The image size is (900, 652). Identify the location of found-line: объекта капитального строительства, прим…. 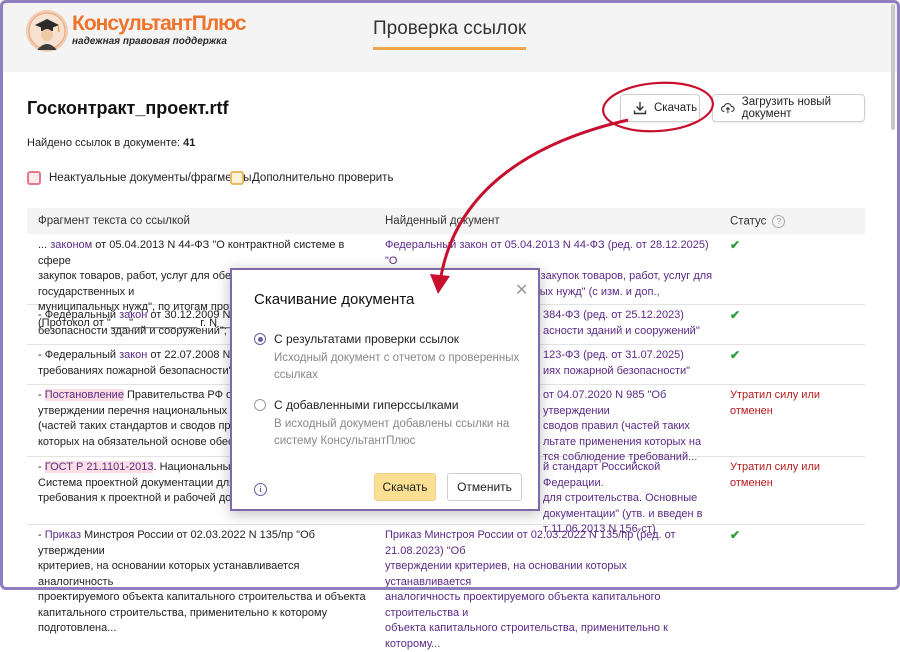
(526, 636).